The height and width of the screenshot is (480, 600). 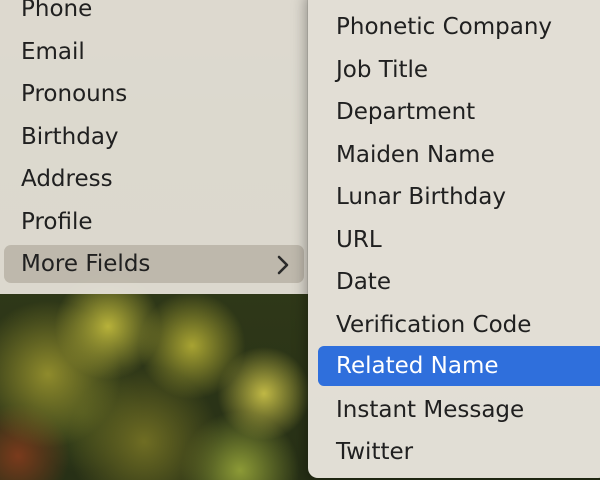 I want to click on menu-item-email: Email, so click(x=154, y=52).